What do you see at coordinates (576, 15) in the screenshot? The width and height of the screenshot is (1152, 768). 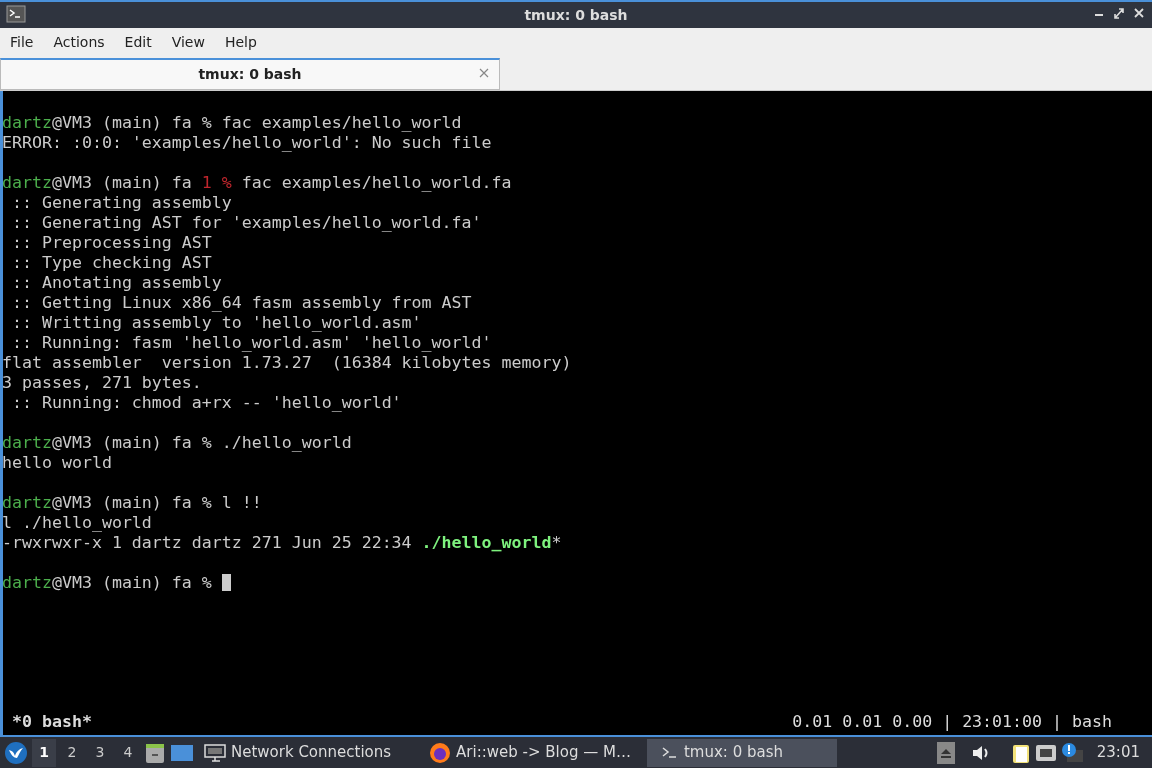 I see `window-title: tmux: 0 bash` at bounding box center [576, 15].